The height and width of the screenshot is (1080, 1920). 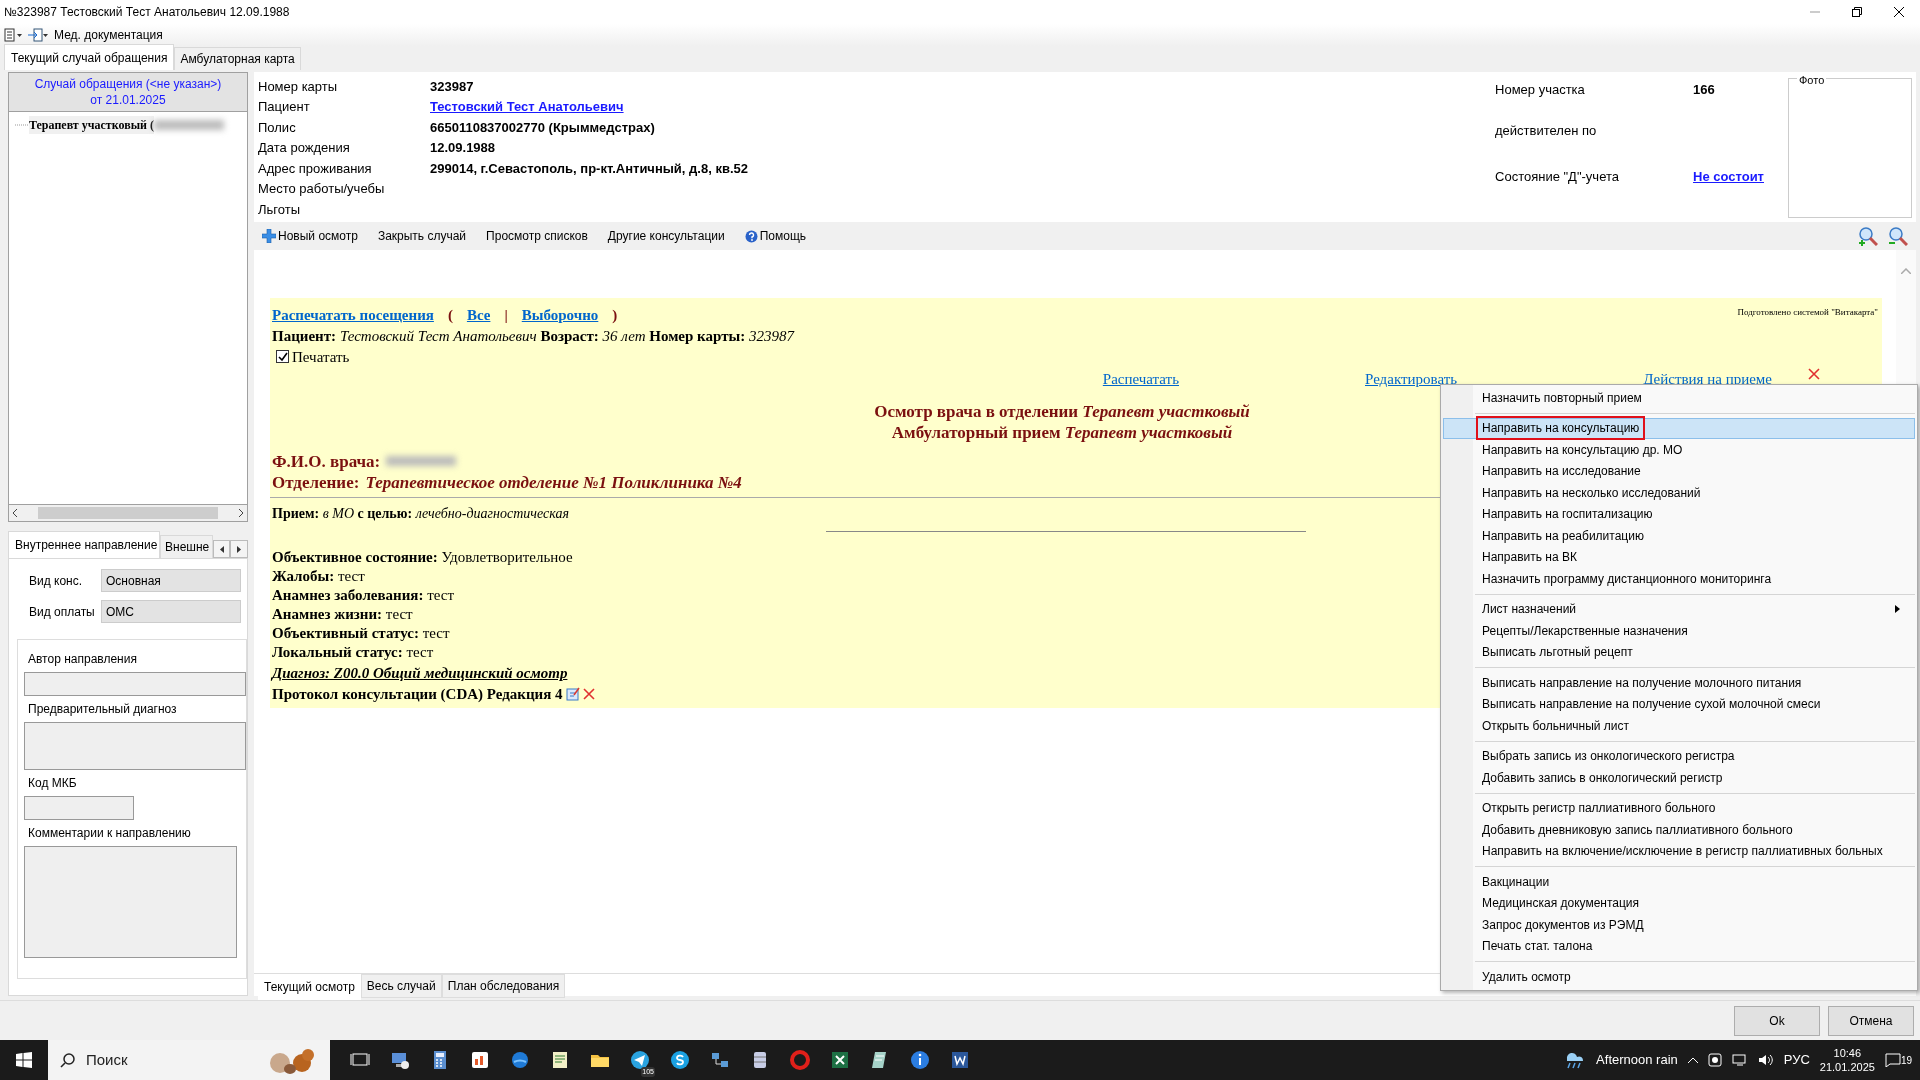 I want to click on tab: Текущий случай обращения, so click(x=89, y=57).